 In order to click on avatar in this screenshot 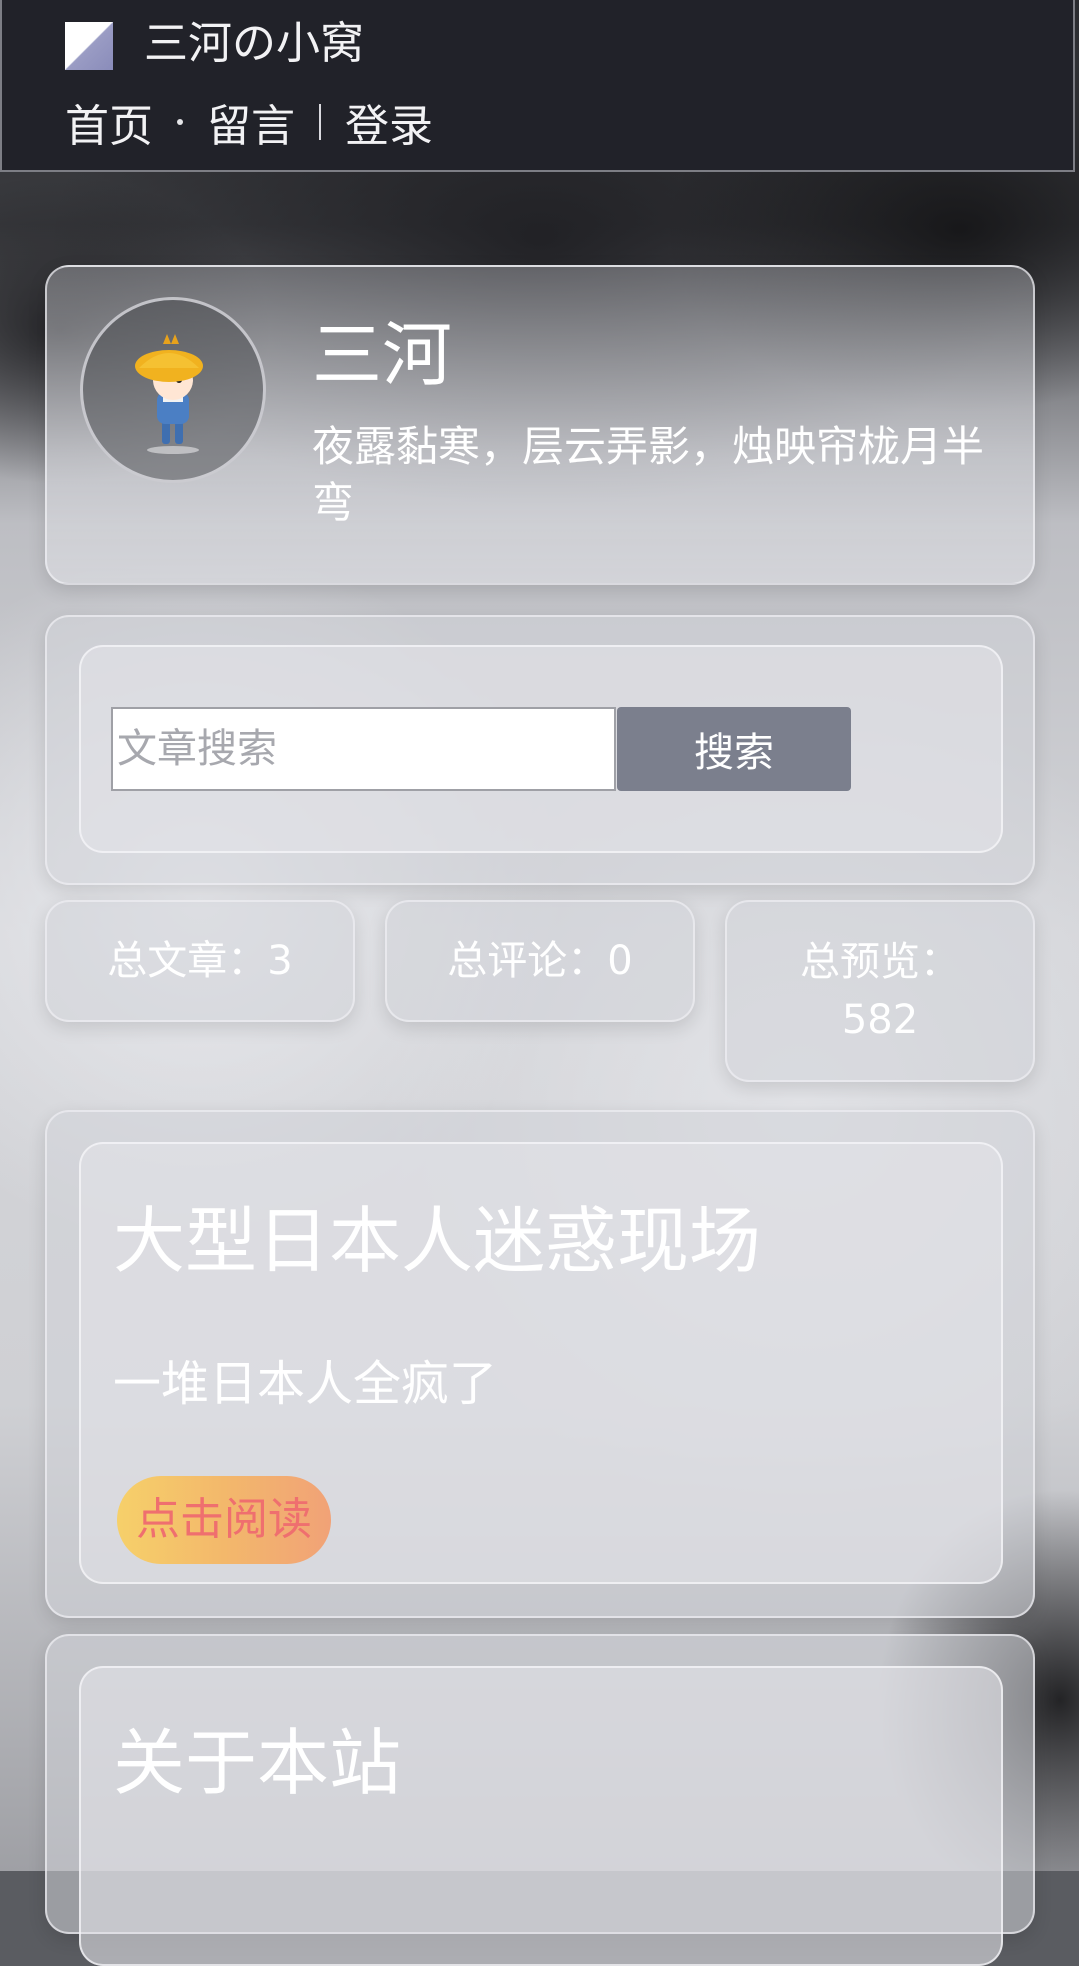, I will do `click(173, 390)`.